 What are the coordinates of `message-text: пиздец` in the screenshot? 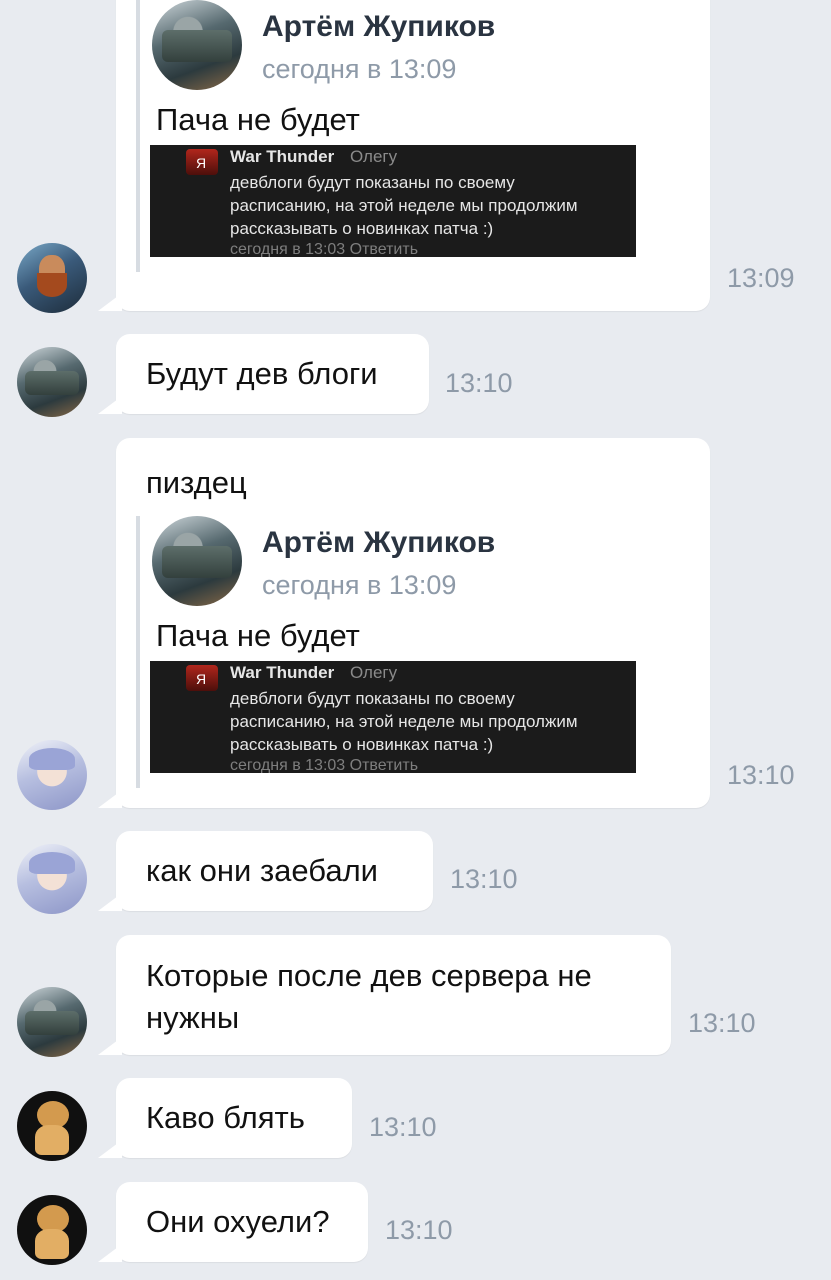 It's located at (196, 482).